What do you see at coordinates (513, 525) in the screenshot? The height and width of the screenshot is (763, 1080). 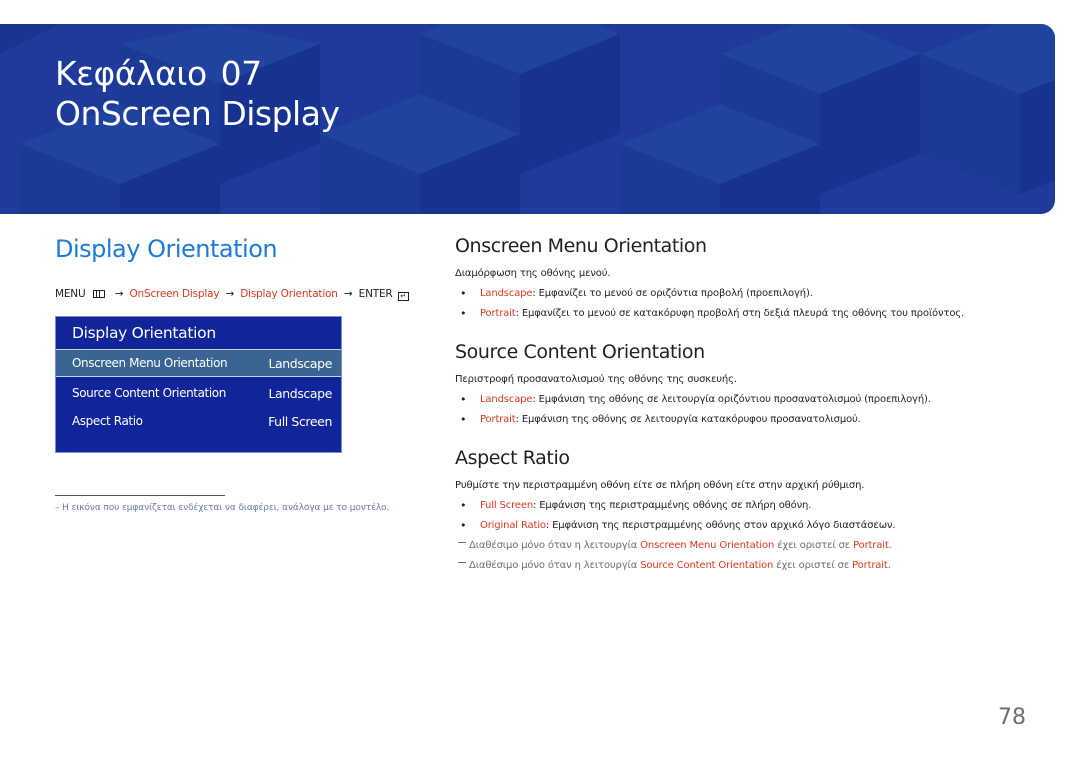 I see `option-term: Original Ratio` at bounding box center [513, 525].